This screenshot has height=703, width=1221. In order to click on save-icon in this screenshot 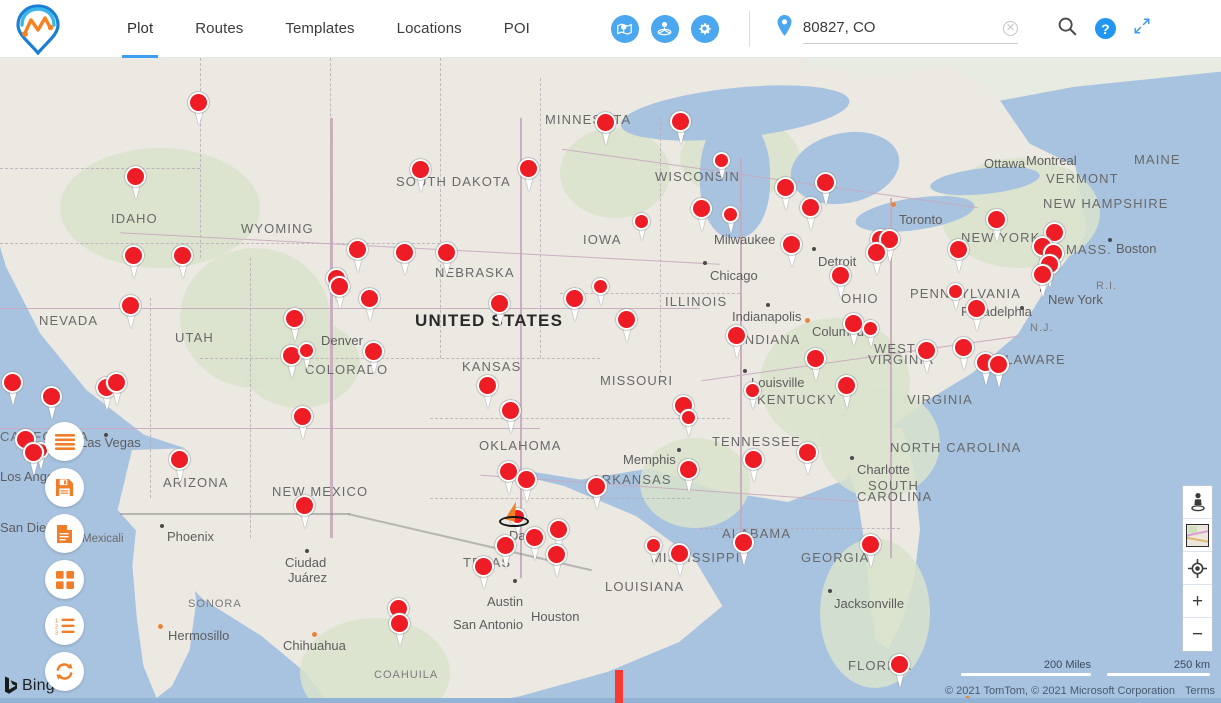, I will do `click(64, 487)`.